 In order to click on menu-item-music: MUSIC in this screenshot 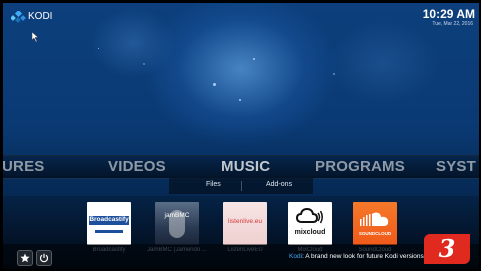, I will do `click(245, 166)`.